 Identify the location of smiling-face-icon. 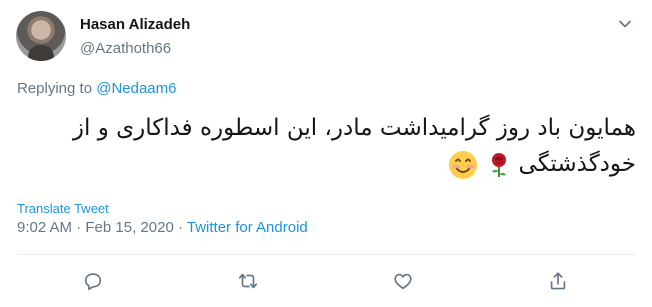
(462, 164).